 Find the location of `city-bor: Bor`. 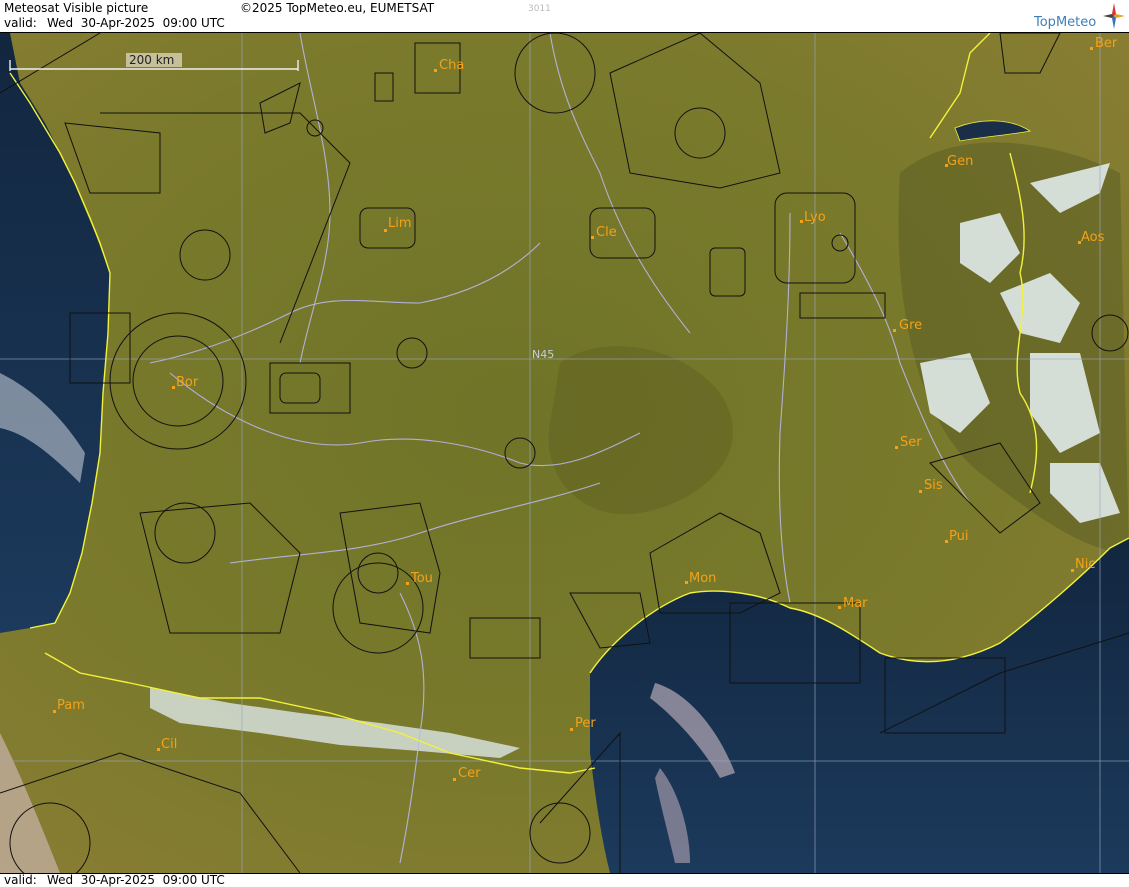

city-bor: Bor is located at coordinates (185, 382).